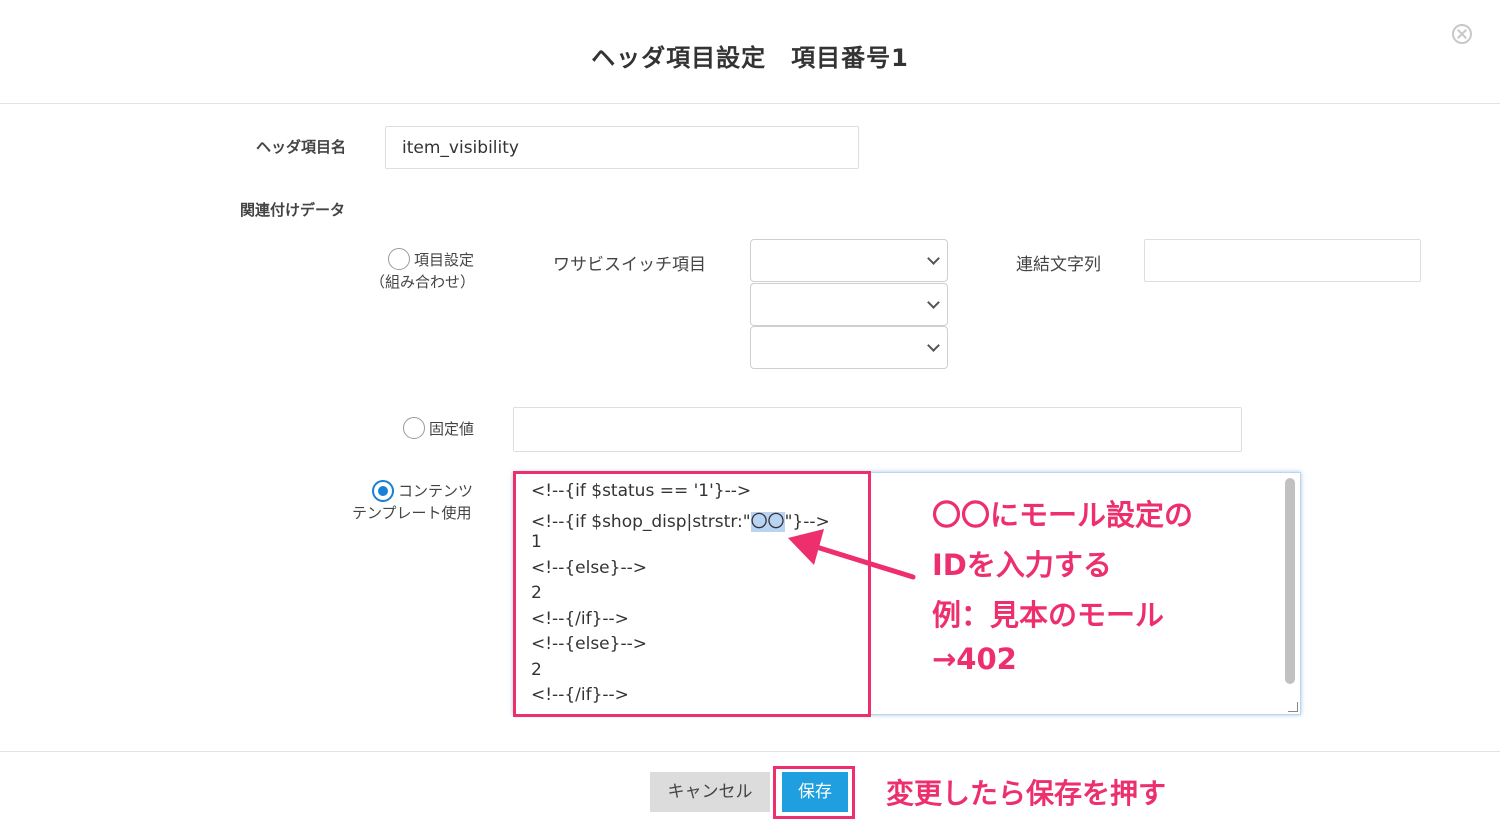 The width and height of the screenshot is (1500, 825). I want to click on radio-fixed-value, so click(414, 428).